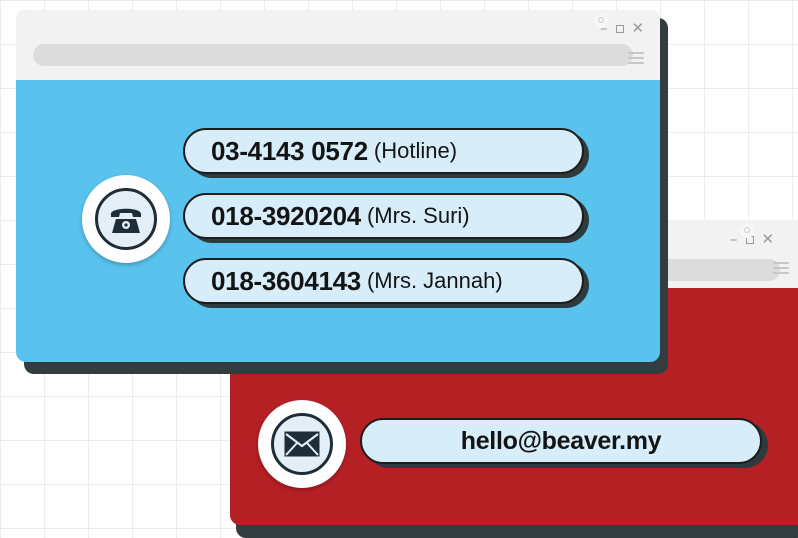 This screenshot has width=798, height=538. Describe the element at coordinates (289, 150) in the screenshot. I see `phone-number: 03-4143 0572` at that location.